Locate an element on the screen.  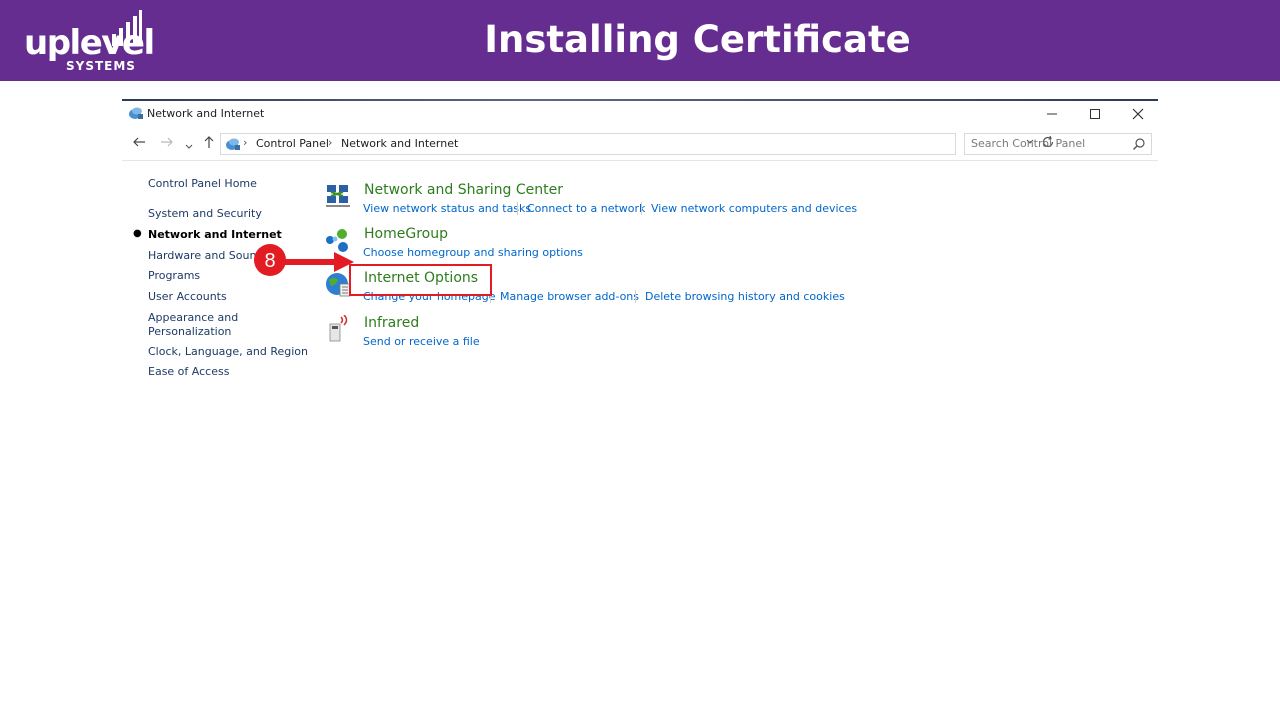
nav-network-and-internet: Network and Internet is located at coordinates (215, 235).